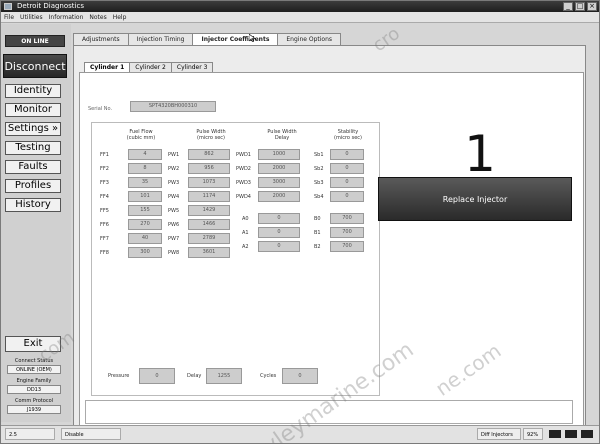 The image size is (600, 444). Describe the element at coordinates (33, 110) in the screenshot. I see `sidebar-item-monitor: Monitor` at that location.